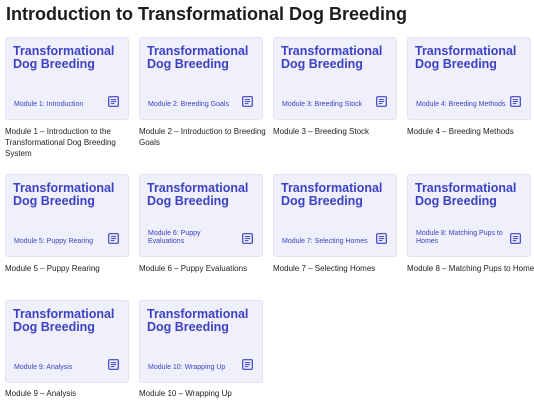 This screenshot has height=400, width=534. I want to click on module-label: Module 8: Matching Pups to Homes, so click(459, 237).